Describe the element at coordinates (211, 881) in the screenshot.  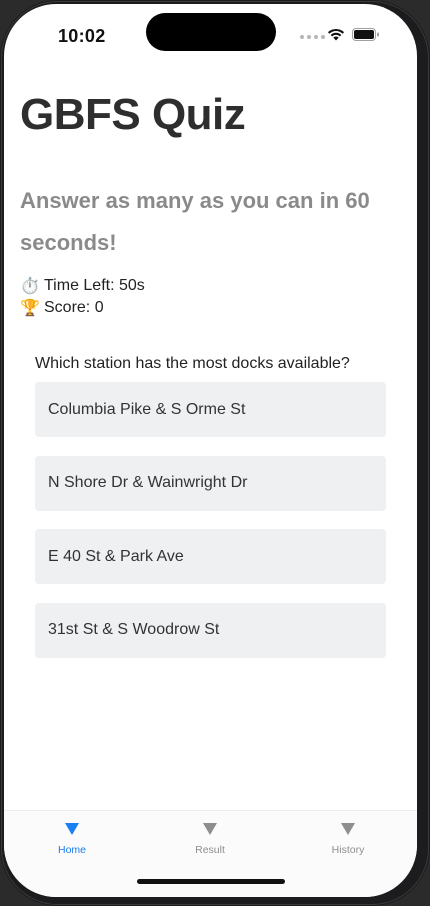
I see `home-indicator` at that location.